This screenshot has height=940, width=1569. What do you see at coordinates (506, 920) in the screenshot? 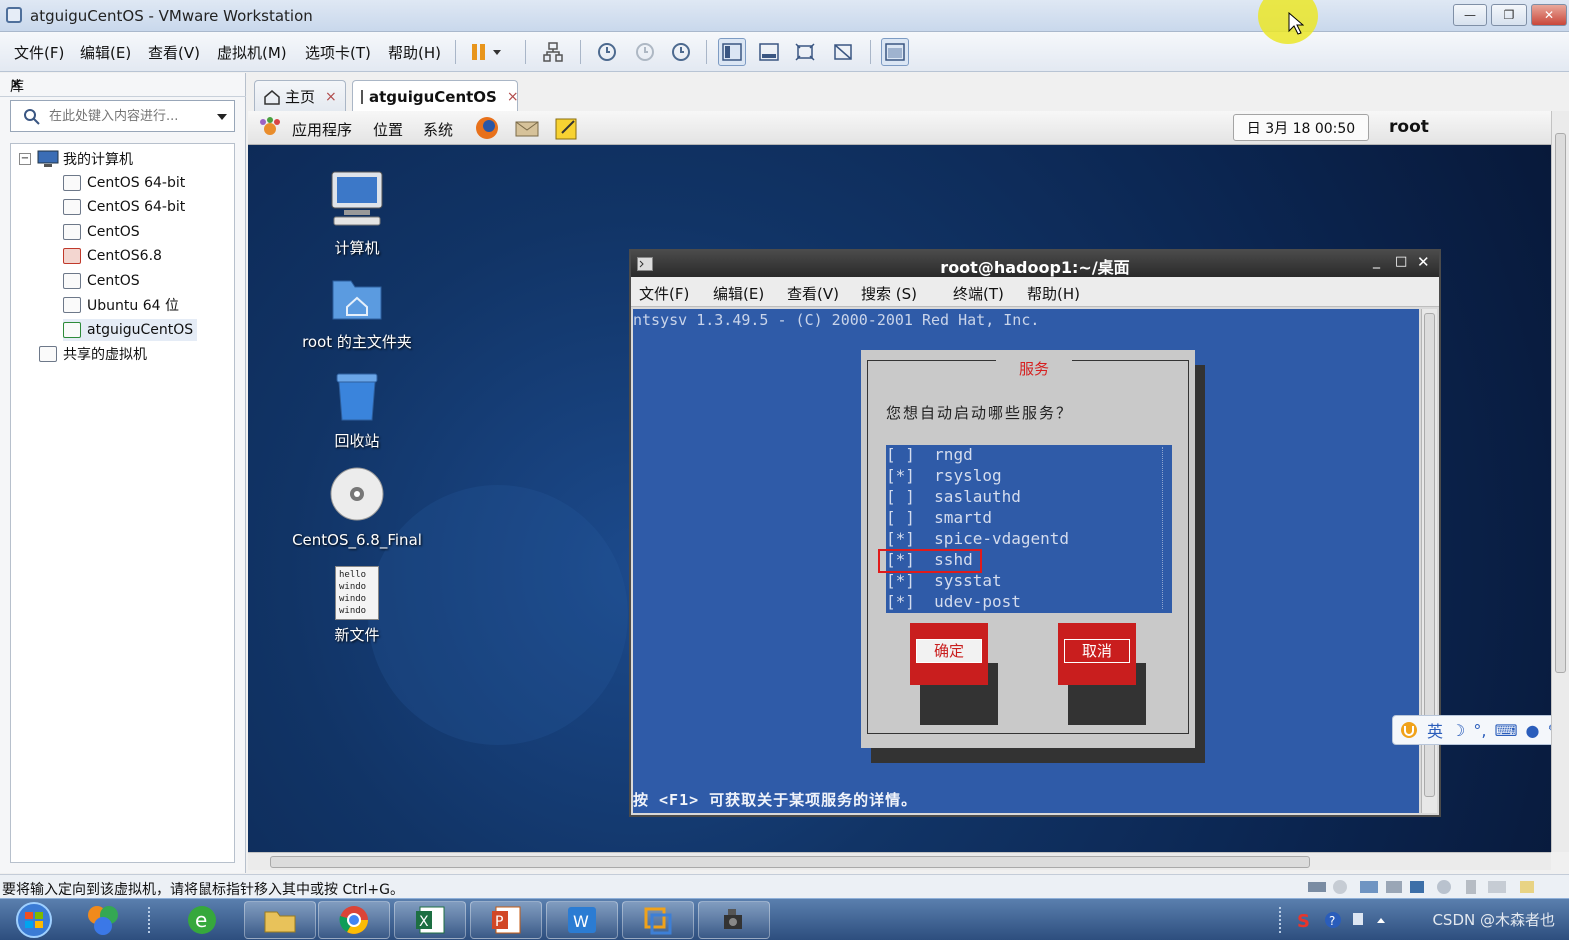
I see `taskbar-powerpoint: P` at bounding box center [506, 920].